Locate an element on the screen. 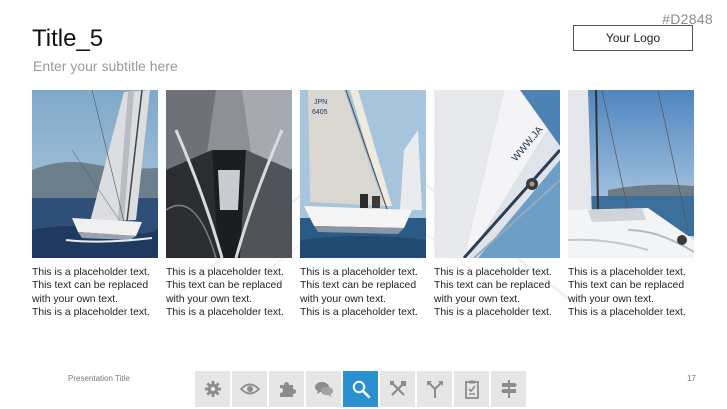 The height and width of the screenshot is (409, 727). sailboat-heeling-photo is located at coordinates (95, 174).